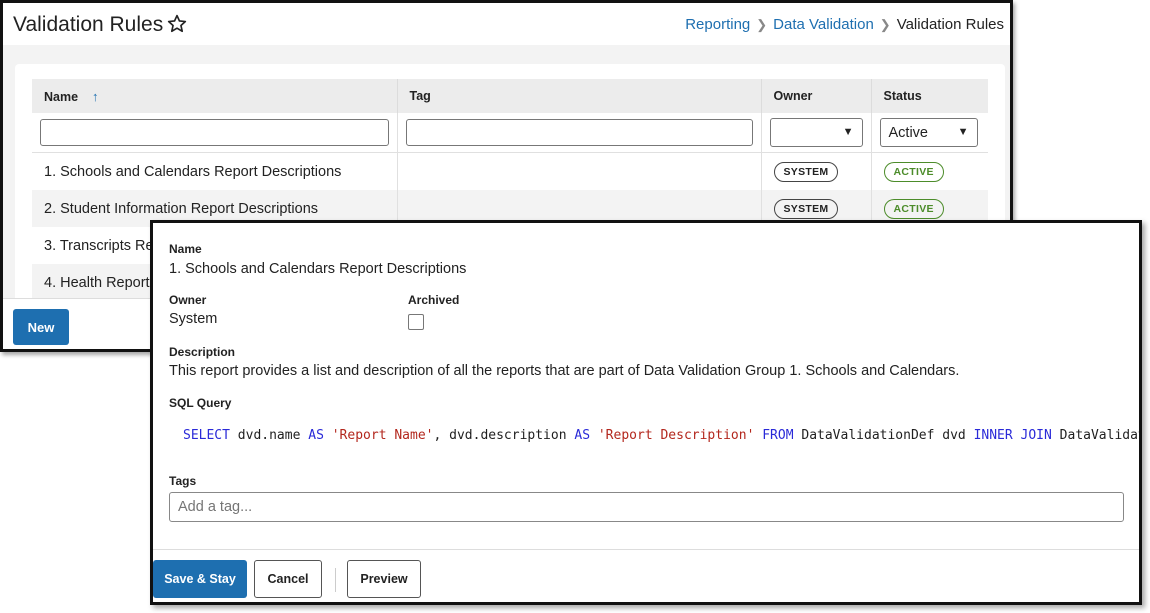 The height and width of the screenshot is (613, 1150). I want to click on tag-filter-input, so click(579, 132).